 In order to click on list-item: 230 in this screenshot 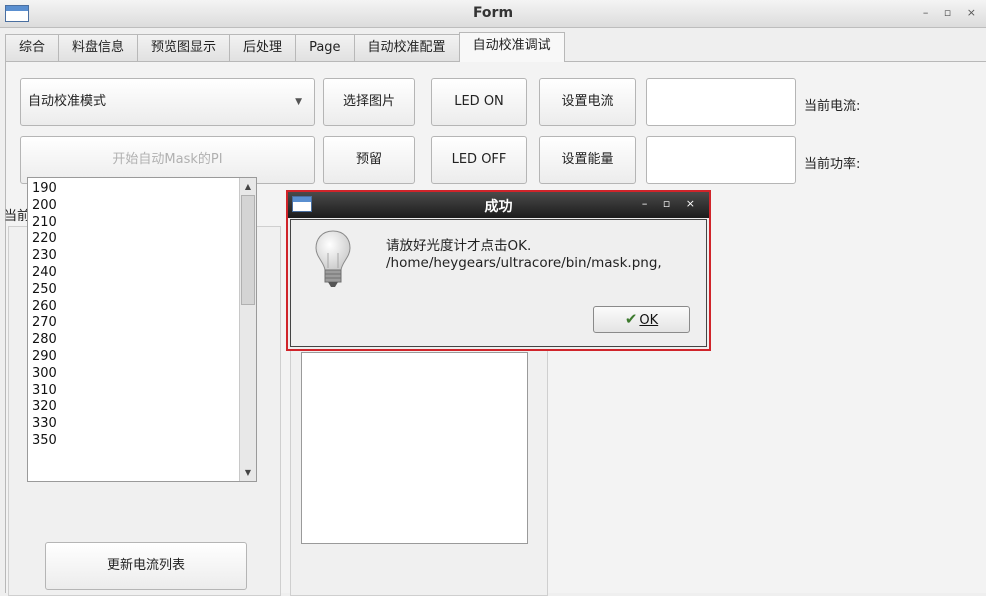, I will do `click(44, 256)`.